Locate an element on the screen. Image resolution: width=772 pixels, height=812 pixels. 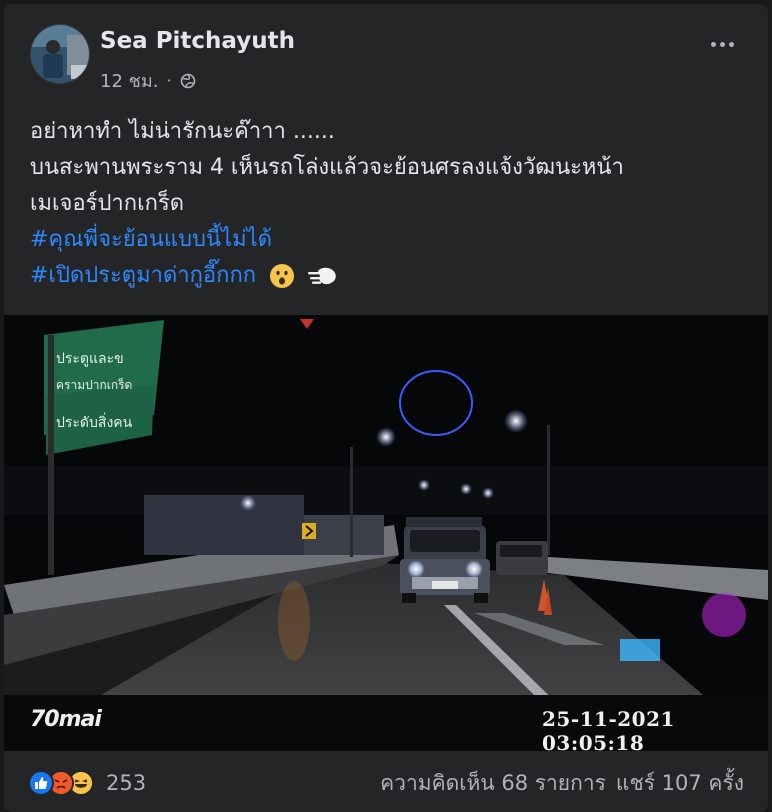
sign-text: ประตูและข is located at coordinates (90, 359).